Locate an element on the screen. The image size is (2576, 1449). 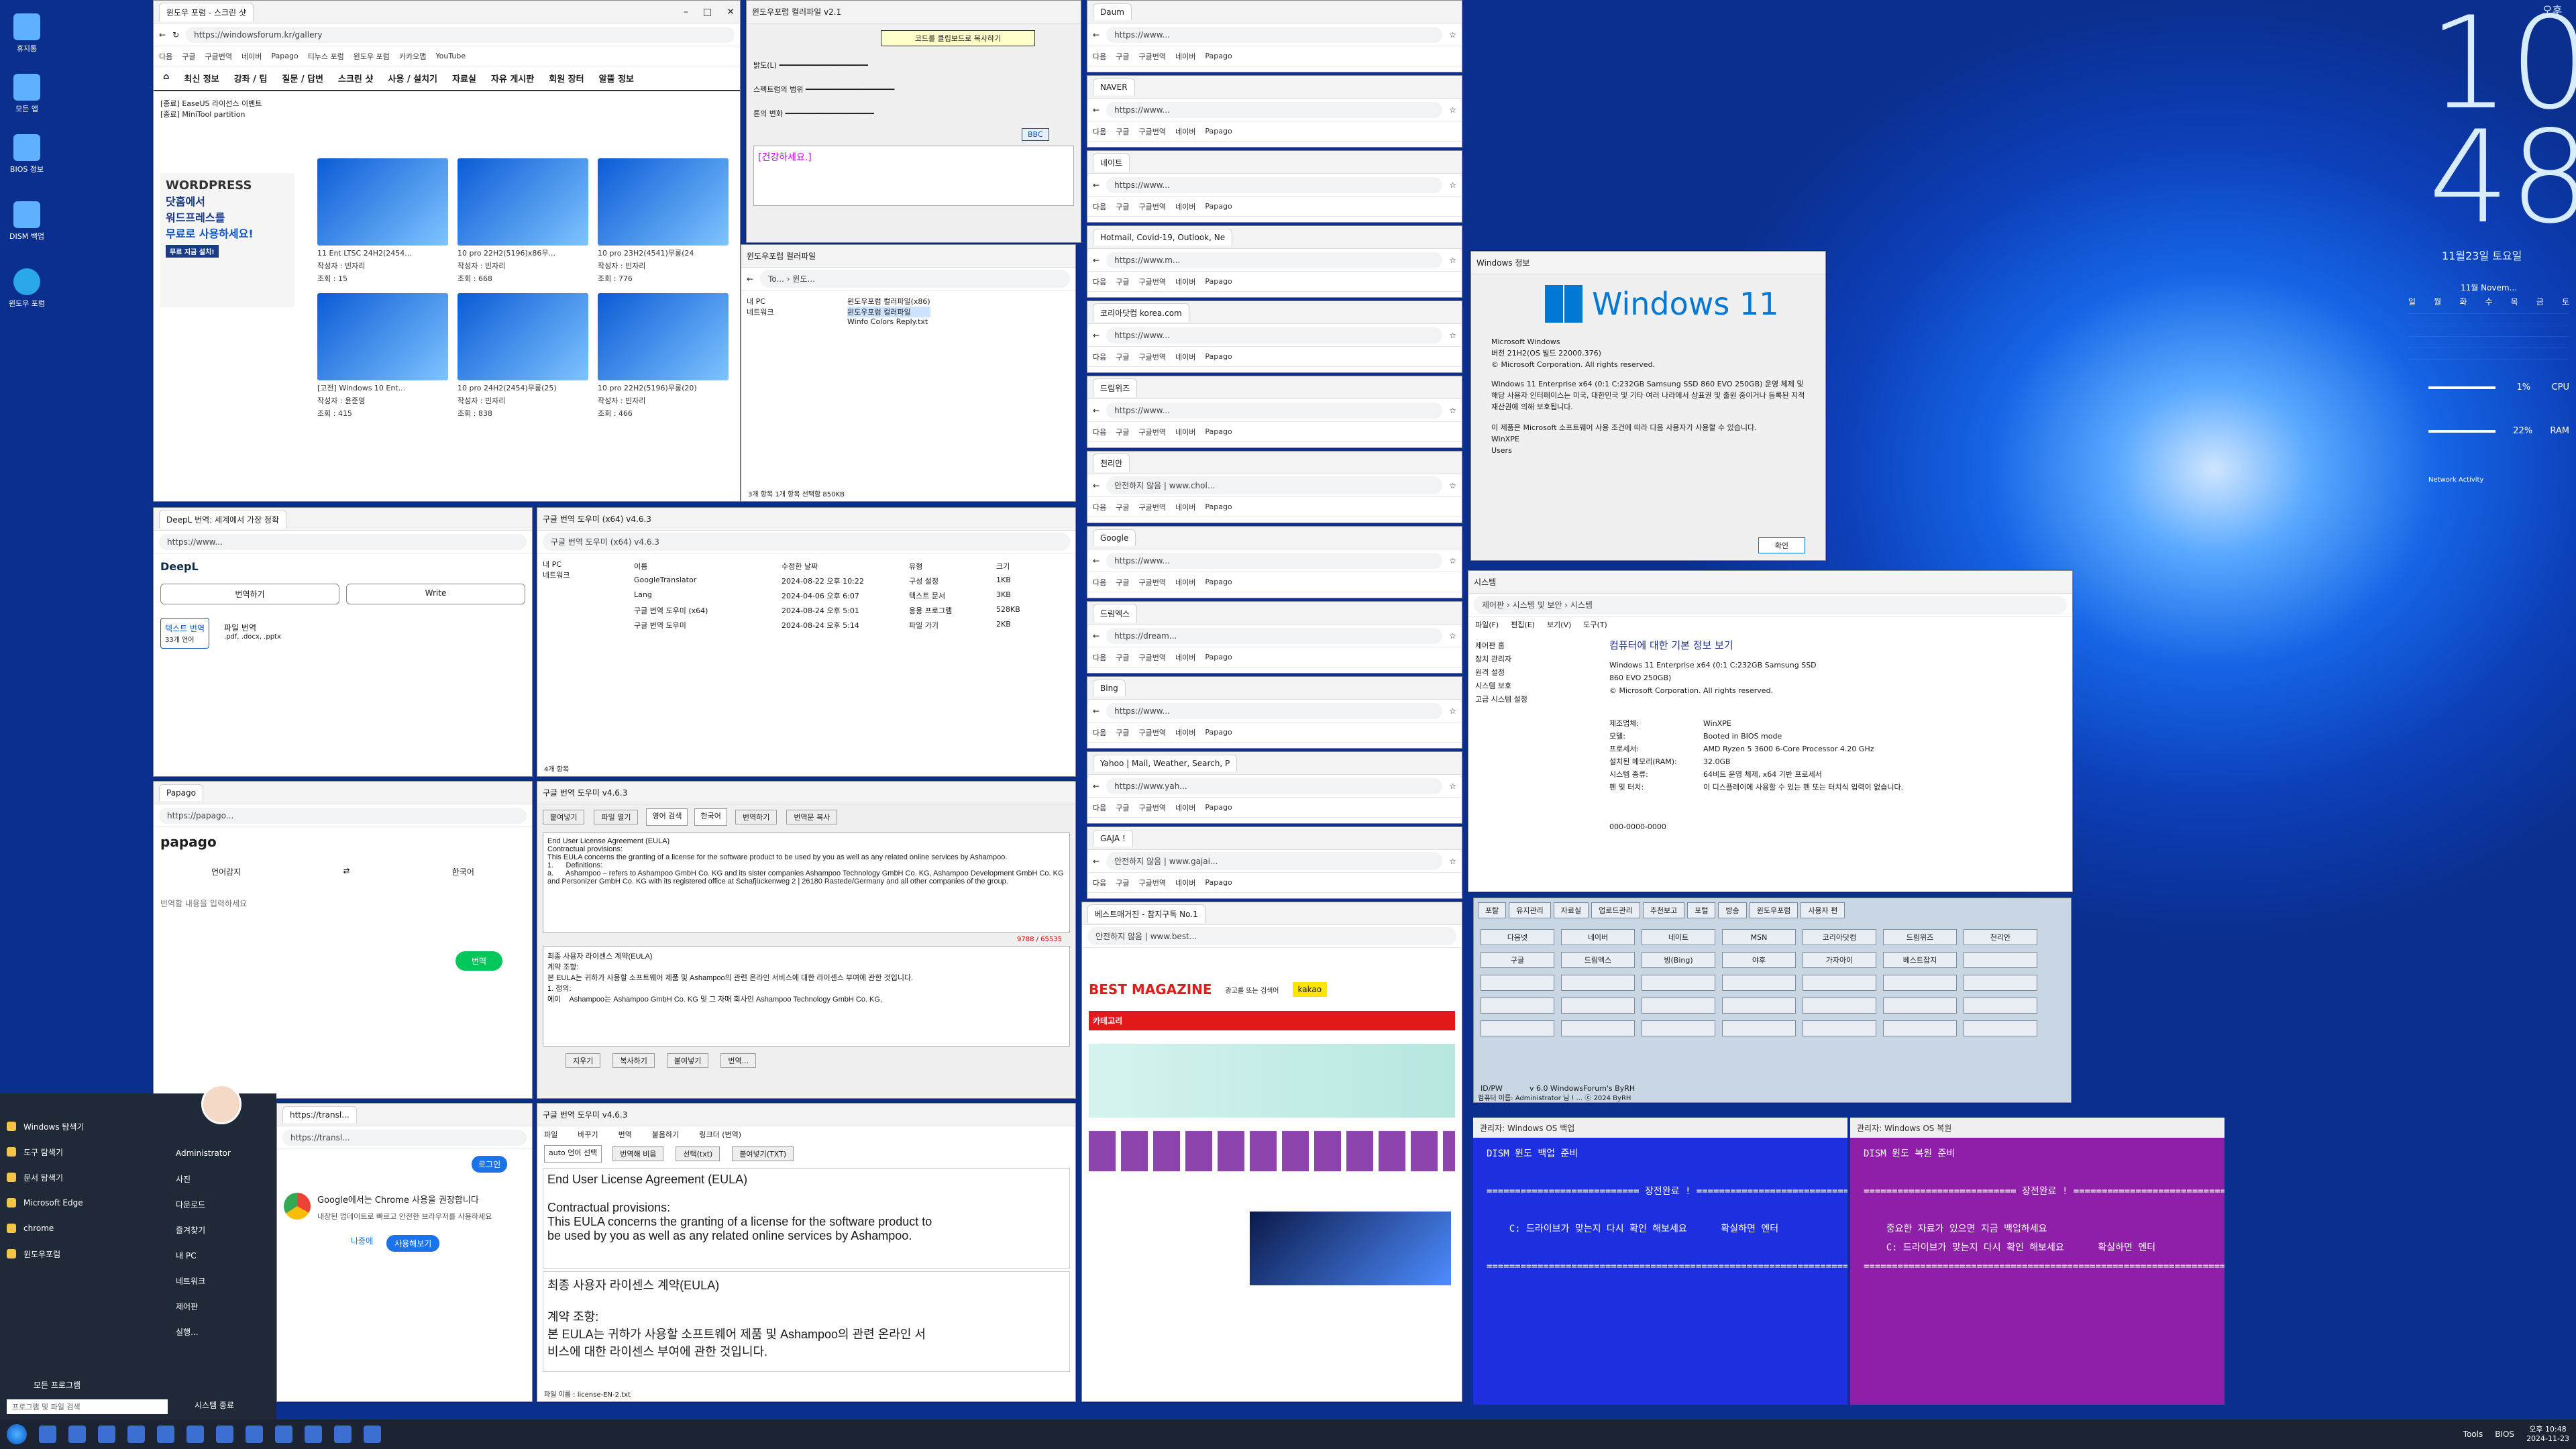
target-language-select: 한국어 is located at coordinates (710, 817).